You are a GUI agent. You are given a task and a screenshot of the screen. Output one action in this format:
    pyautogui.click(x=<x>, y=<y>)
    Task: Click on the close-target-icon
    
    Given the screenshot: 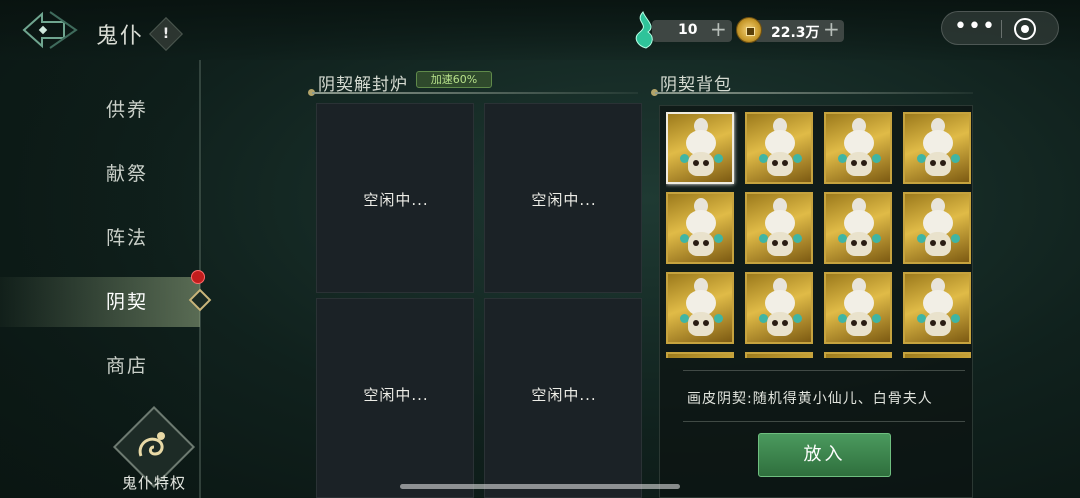 What is the action you would take?
    pyautogui.click(x=1025, y=29)
    